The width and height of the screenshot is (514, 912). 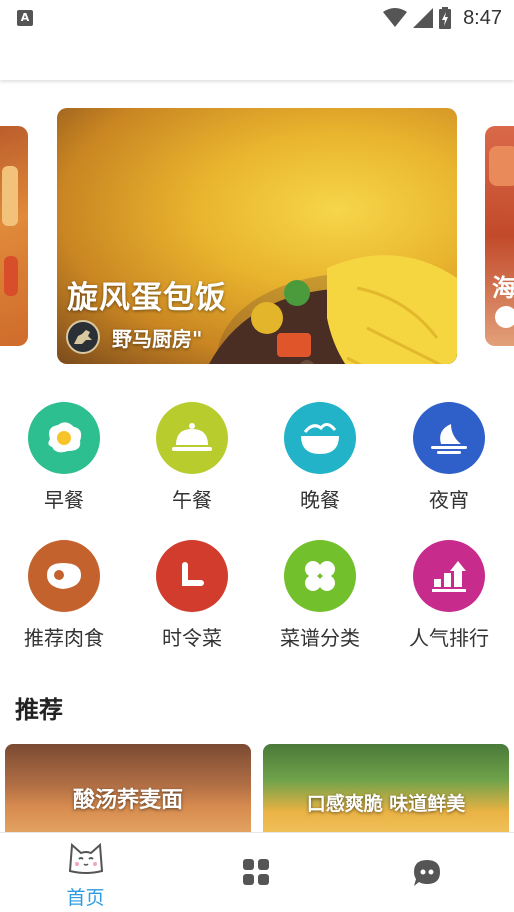 What do you see at coordinates (499, 236) in the screenshot?
I see `carousel-next-slide` at bounding box center [499, 236].